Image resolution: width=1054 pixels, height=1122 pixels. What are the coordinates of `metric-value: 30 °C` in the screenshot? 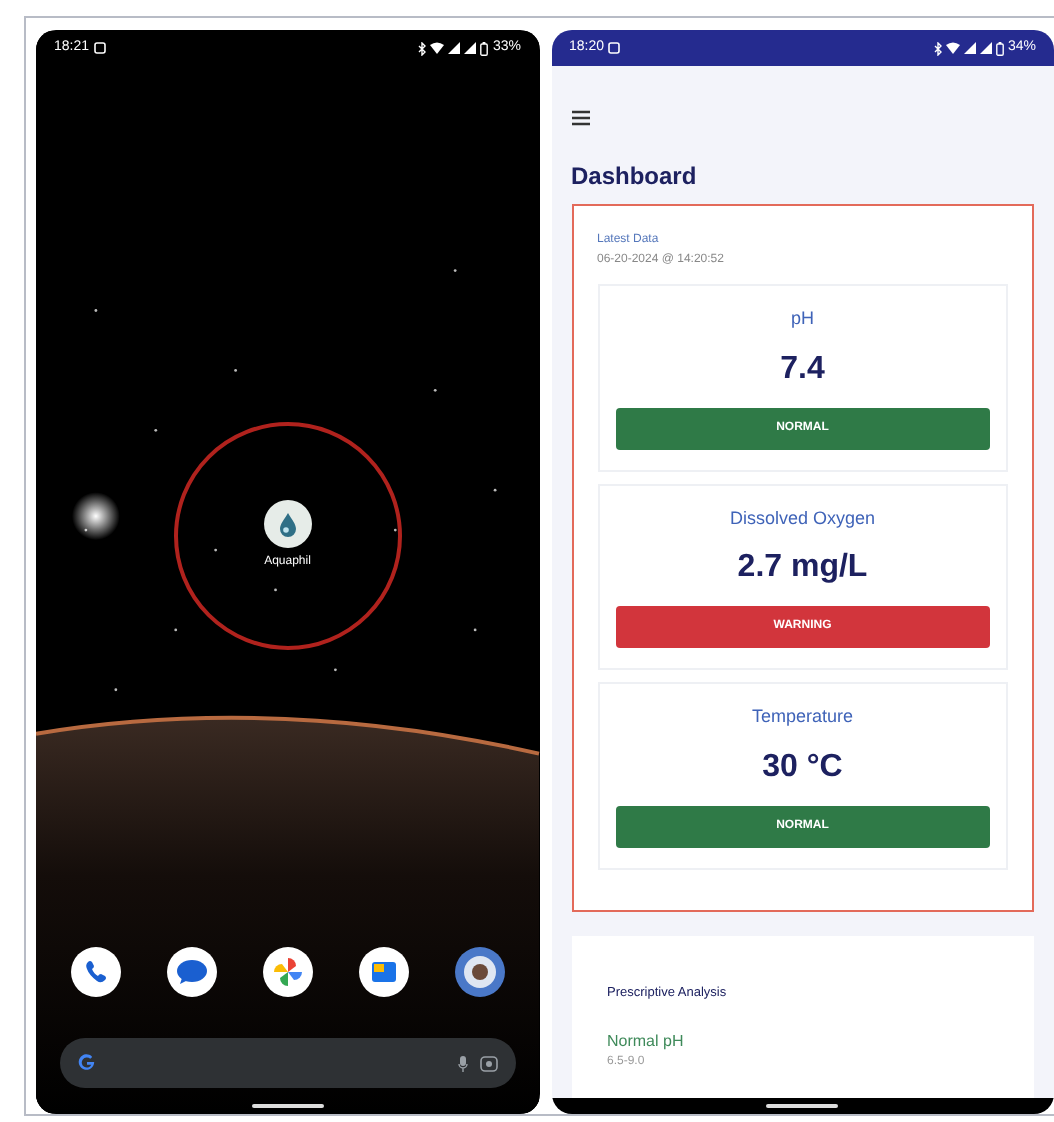 It's located at (802, 767).